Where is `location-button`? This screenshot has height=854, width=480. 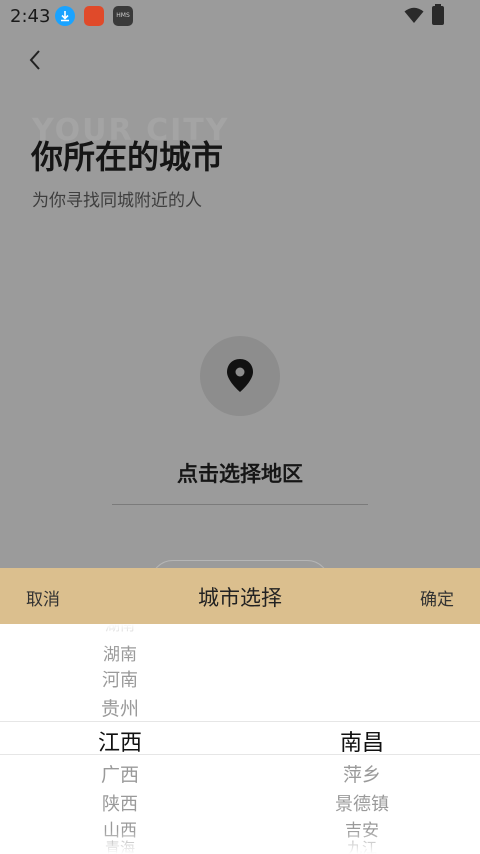
location-button is located at coordinates (240, 376).